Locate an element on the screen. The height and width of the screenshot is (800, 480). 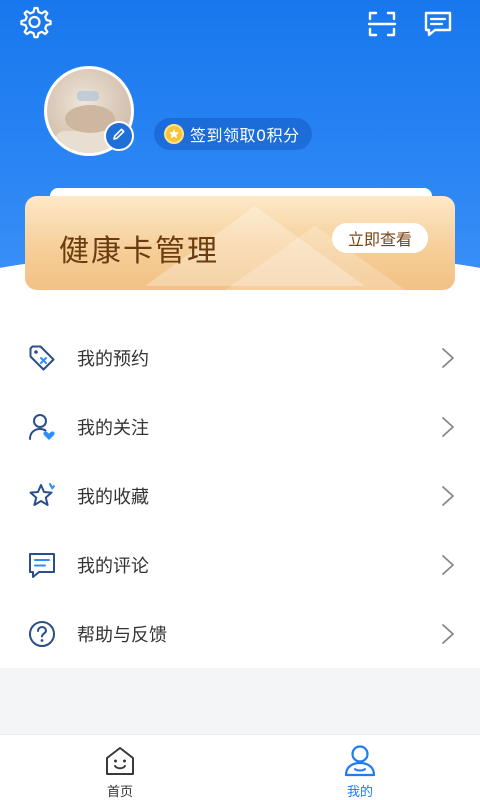
favorite-star-icon is located at coordinates (42, 496).